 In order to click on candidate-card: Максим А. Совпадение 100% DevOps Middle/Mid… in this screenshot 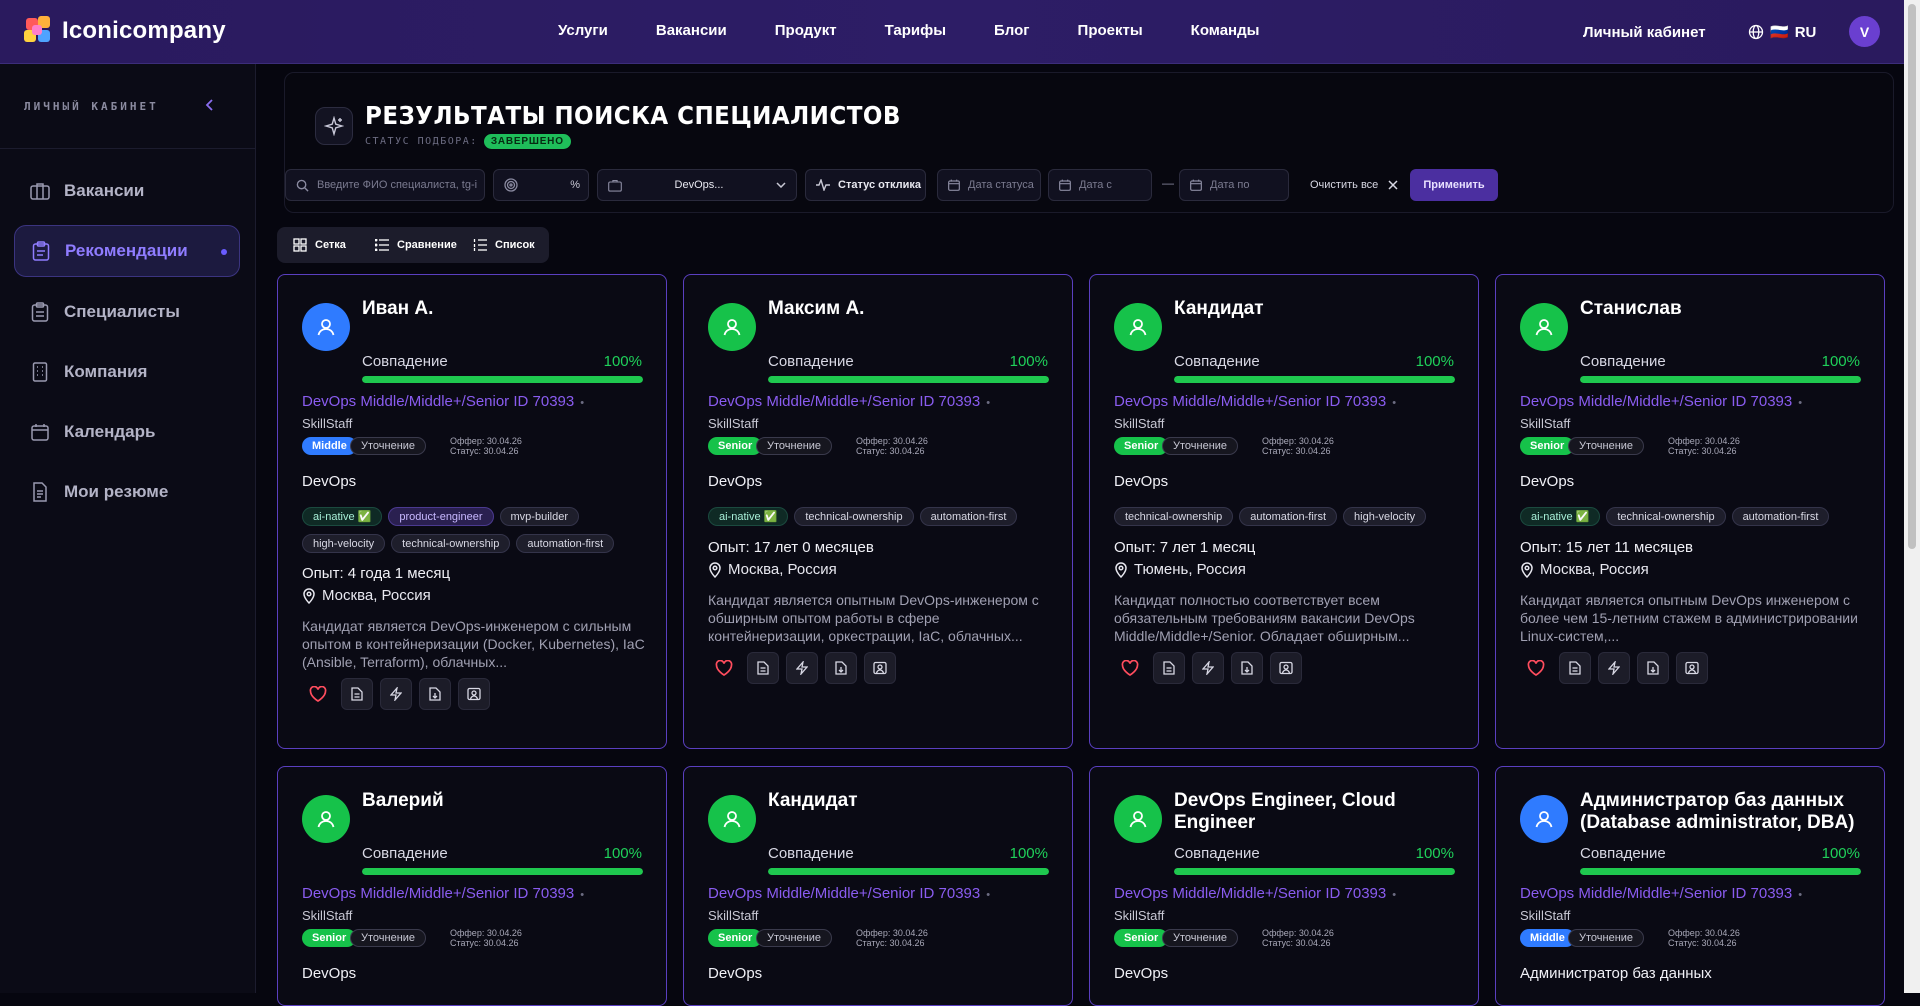, I will do `click(878, 511)`.